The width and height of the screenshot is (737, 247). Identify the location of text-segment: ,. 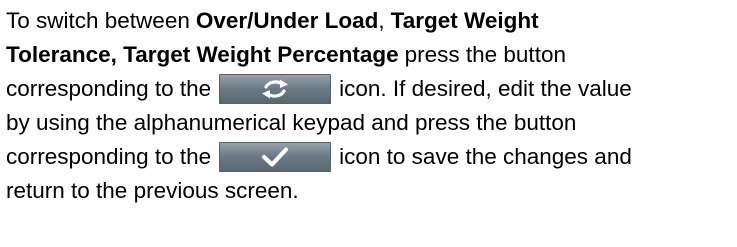
(381, 20).